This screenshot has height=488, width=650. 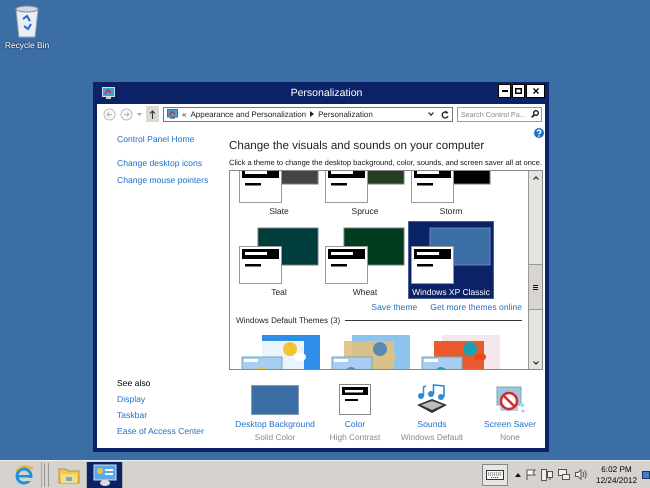 I want to click on show-desktop-icon, so click(x=646, y=474).